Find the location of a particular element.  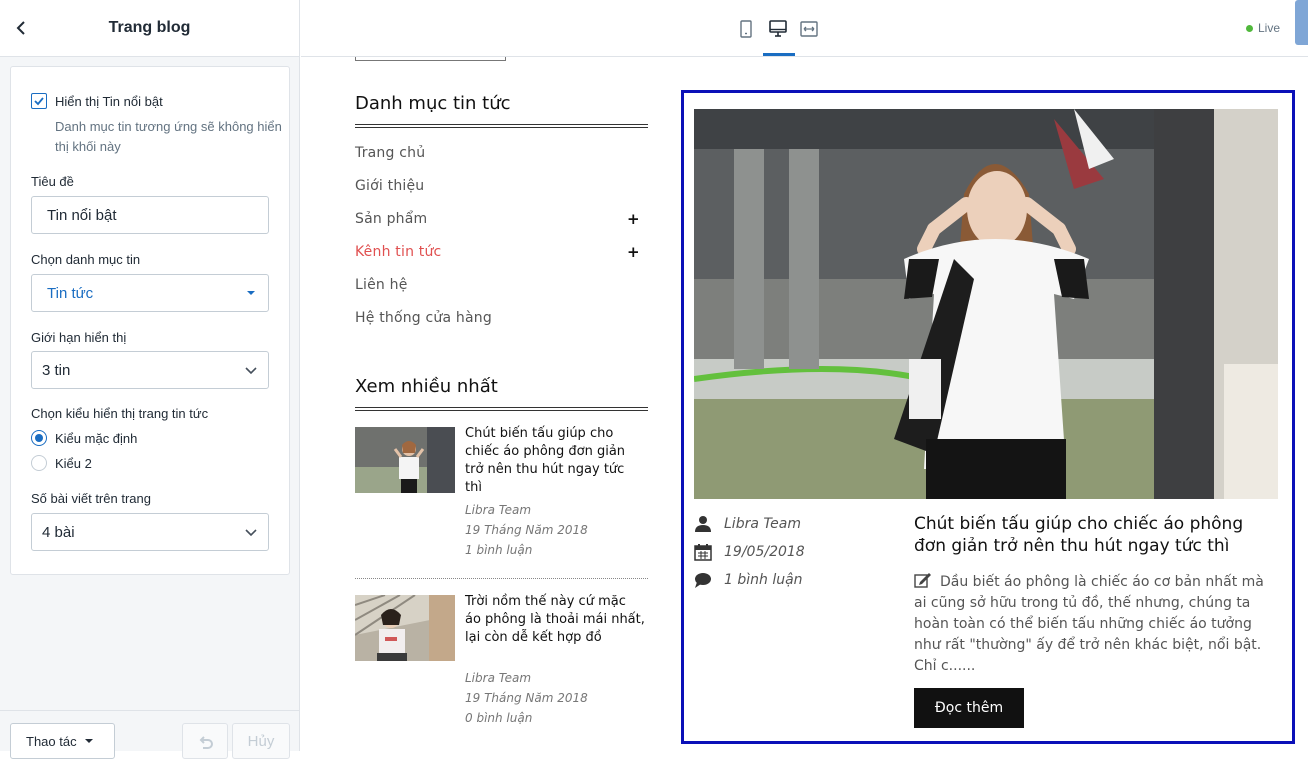

user-icon is located at coordinates (703, 524).